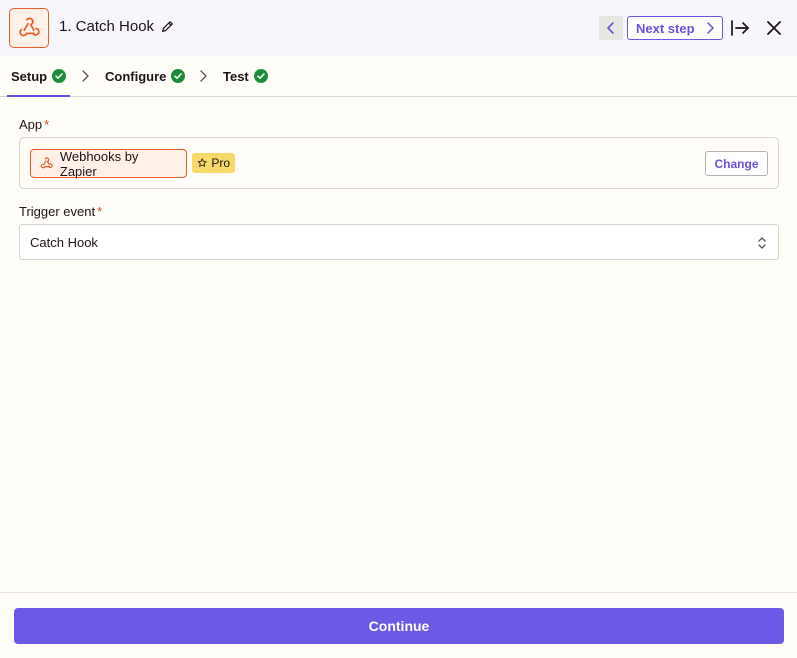 The image size is (797, 658). I want to click on star-icon, so click(202, 162).